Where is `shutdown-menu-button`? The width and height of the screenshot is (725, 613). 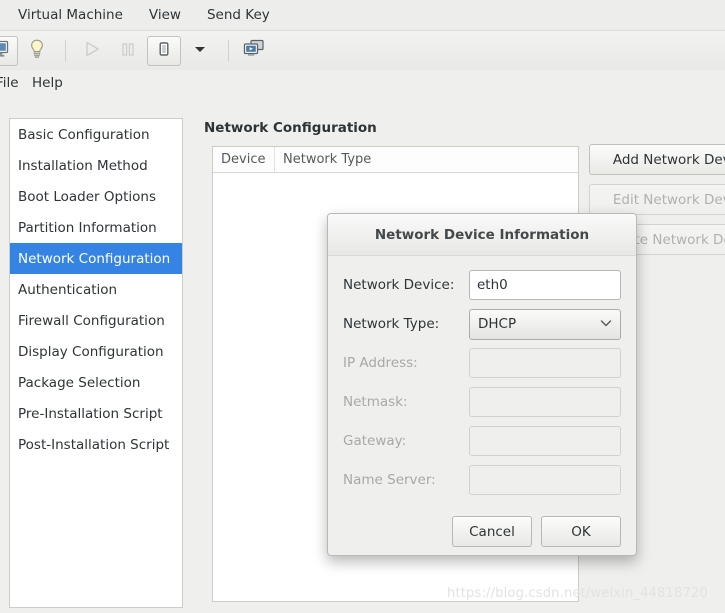 shutdown-menu-button is located at coordinates (200, 51).